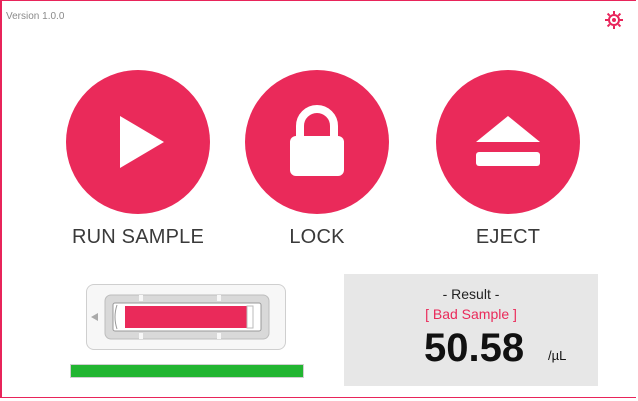 The width and height of the screenshot is (638, 401). Describe the element at coordinates (471, 314) in the screenshot. I see `result-status: [ Bad Sample ]` at that location.